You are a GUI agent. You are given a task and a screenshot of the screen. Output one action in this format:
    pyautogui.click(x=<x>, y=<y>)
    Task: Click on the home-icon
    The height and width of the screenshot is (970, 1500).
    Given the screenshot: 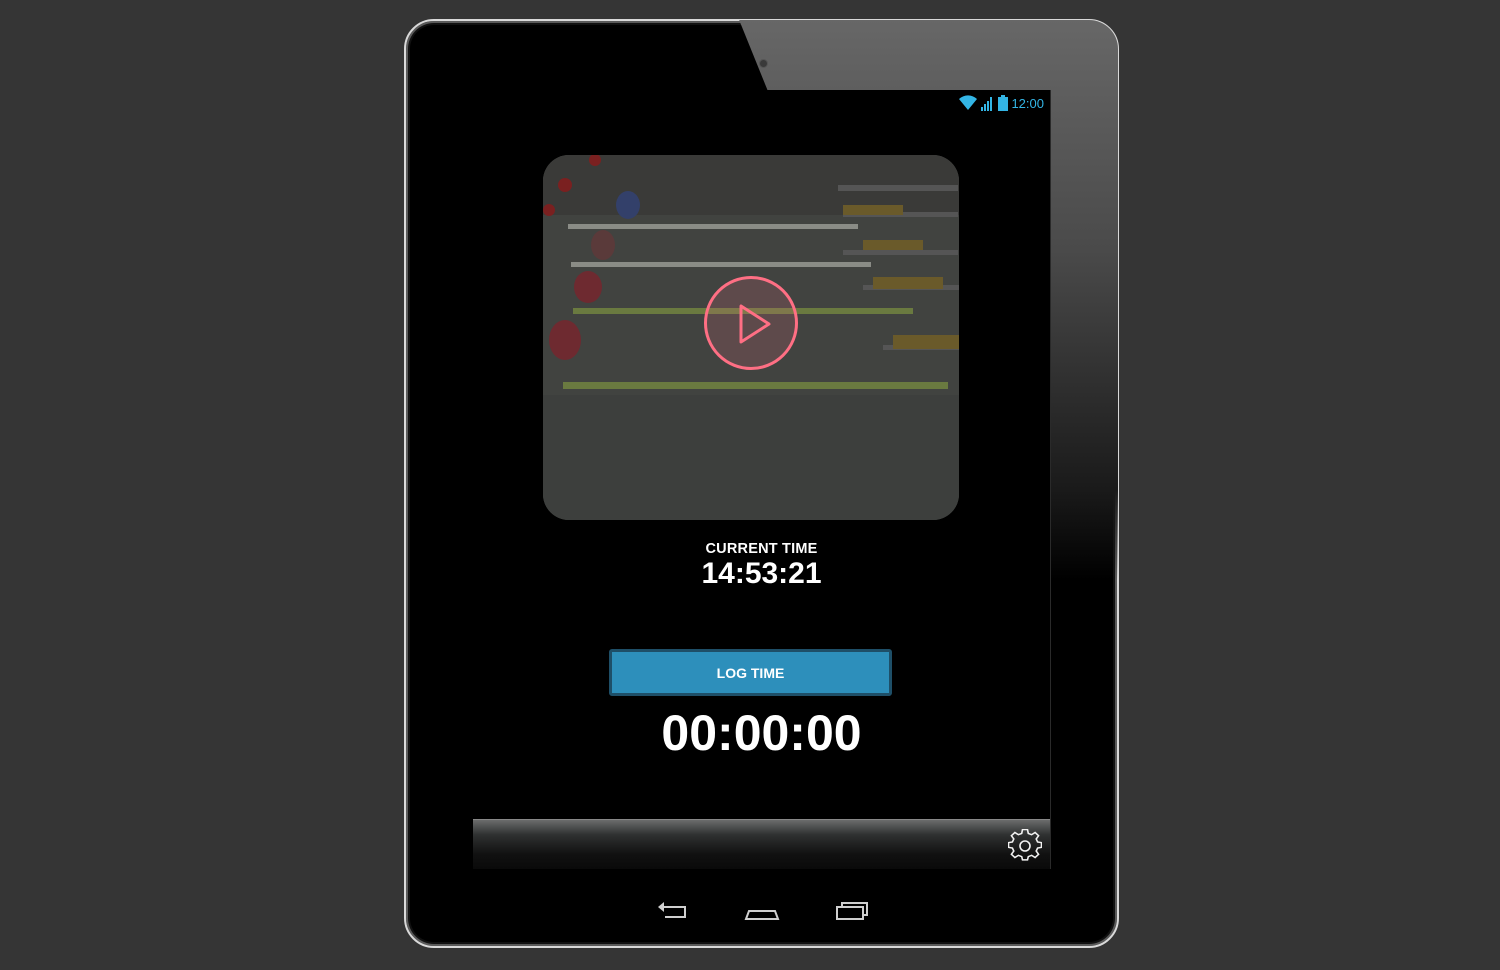 What is the action you would take?
    pyautogui.click(x=762, y=910)
    